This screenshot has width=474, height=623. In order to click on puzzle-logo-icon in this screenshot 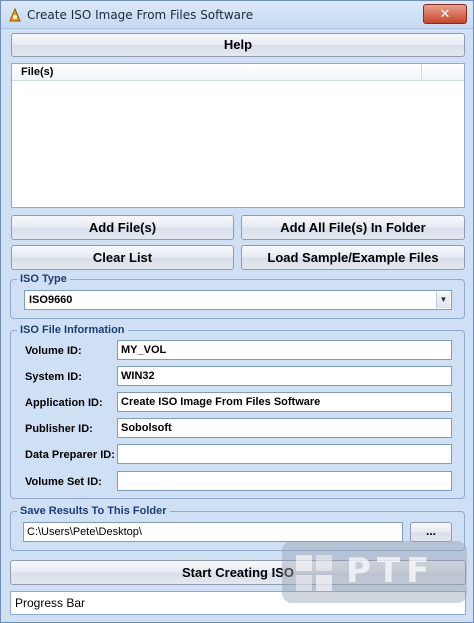, I will do `click(314, 573)`.